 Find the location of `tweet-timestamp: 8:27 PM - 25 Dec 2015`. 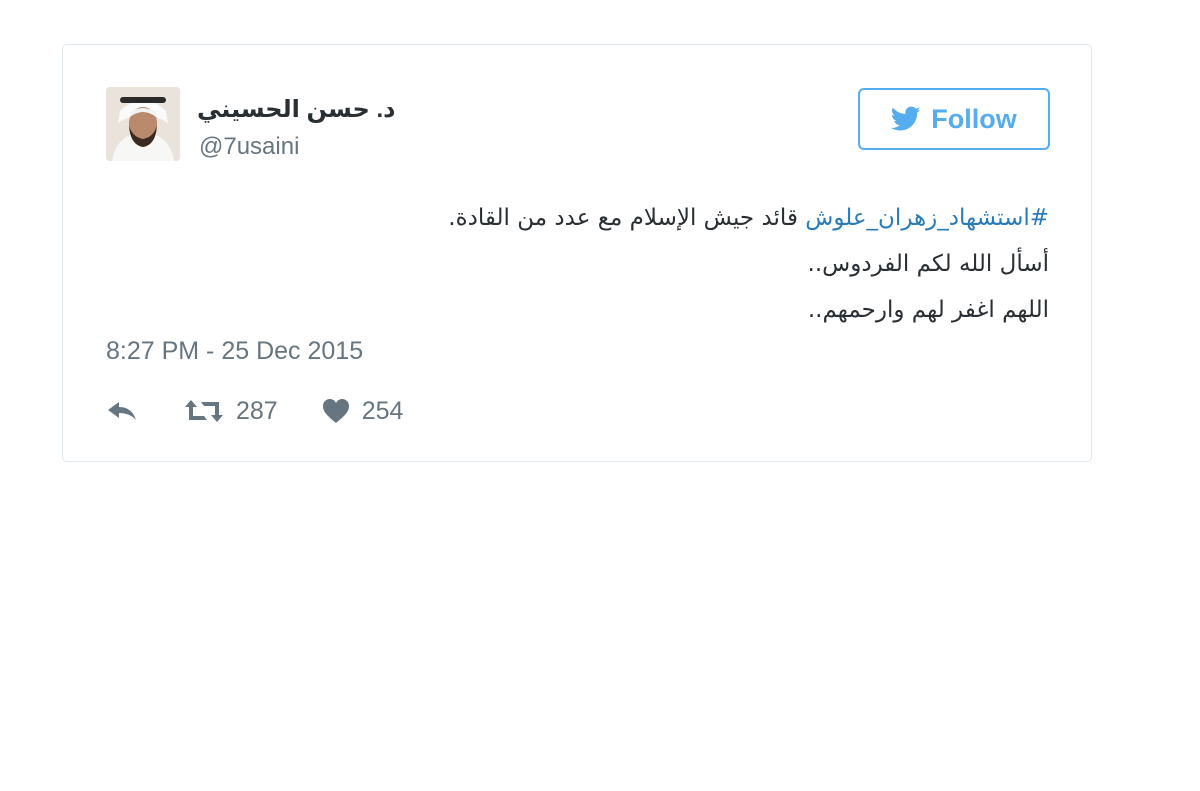

tweet-timestamp: 8:27 PM - 25 Dec 2015 is located at coordinates (234, 351).